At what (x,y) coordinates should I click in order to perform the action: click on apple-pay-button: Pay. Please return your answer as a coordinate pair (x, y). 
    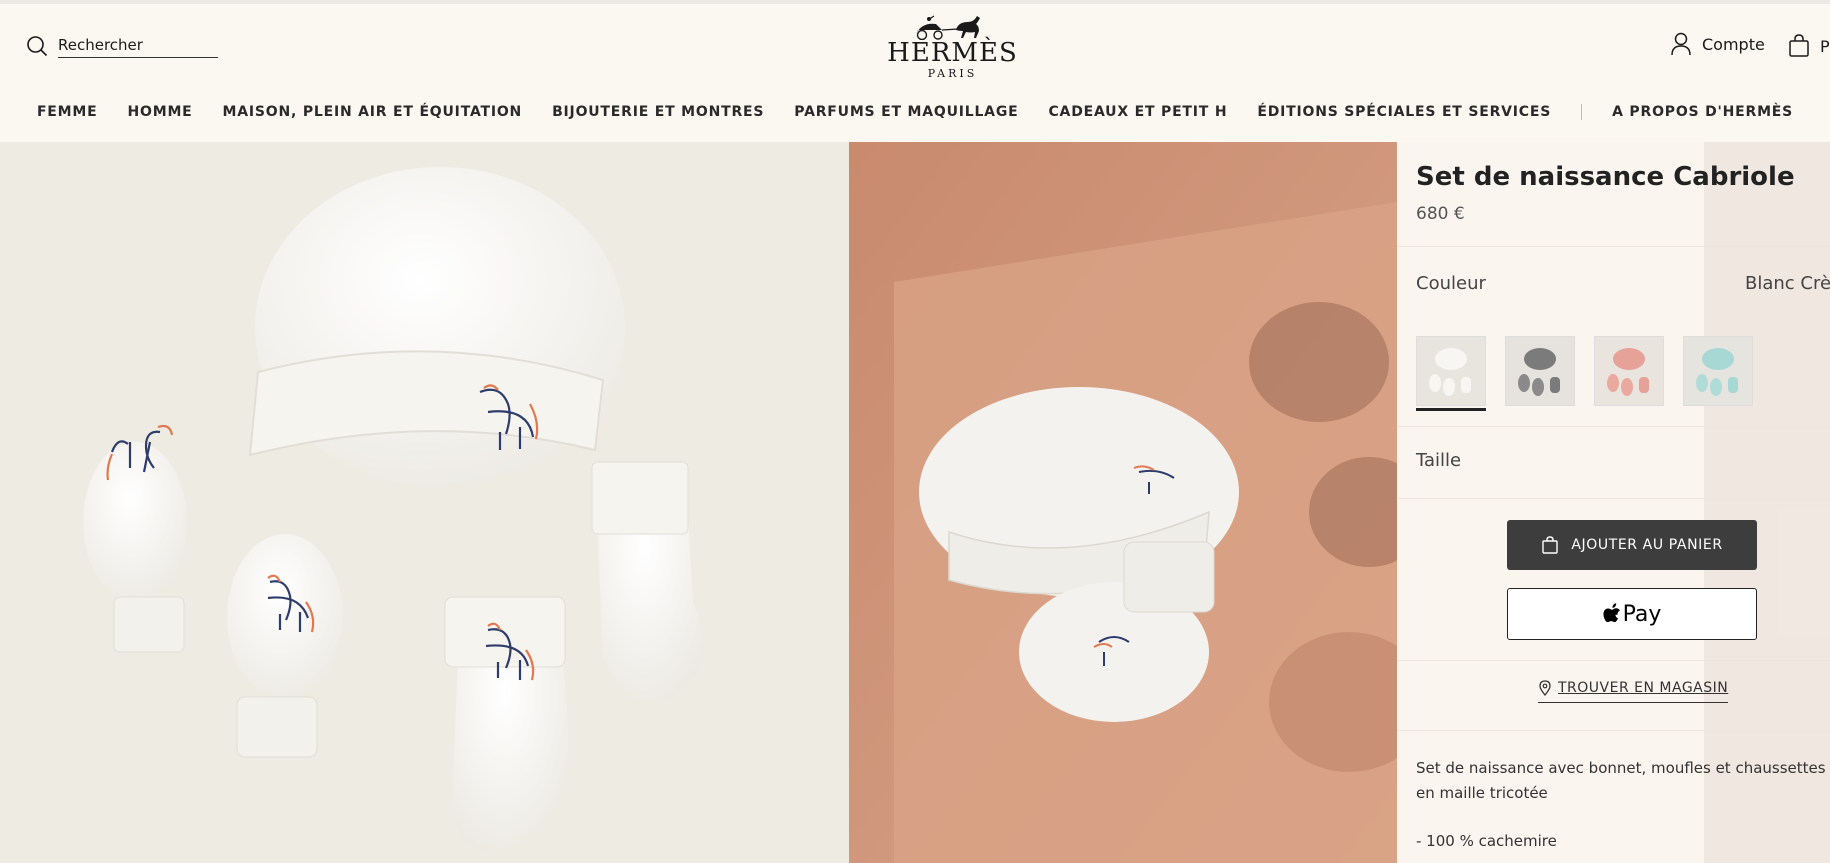
    Looking at the image, I should click on (1632, 614).